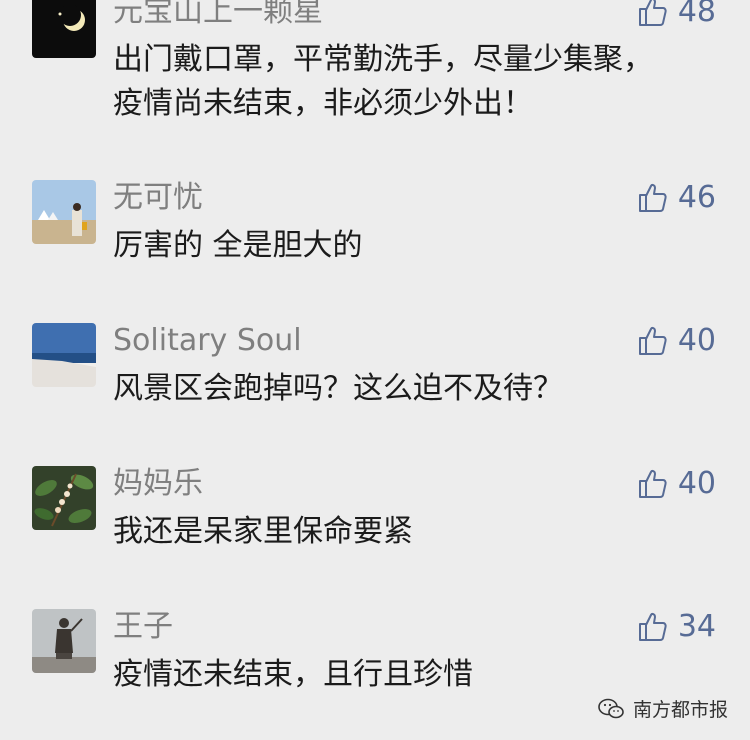  Describe the element at coordinates (676, 627) in the screenshot. I see `like-button: 34` at that location.